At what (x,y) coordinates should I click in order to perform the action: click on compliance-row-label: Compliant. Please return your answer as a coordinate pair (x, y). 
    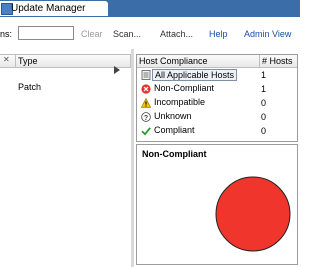
    Looking at the image, I should click on (174, 130).